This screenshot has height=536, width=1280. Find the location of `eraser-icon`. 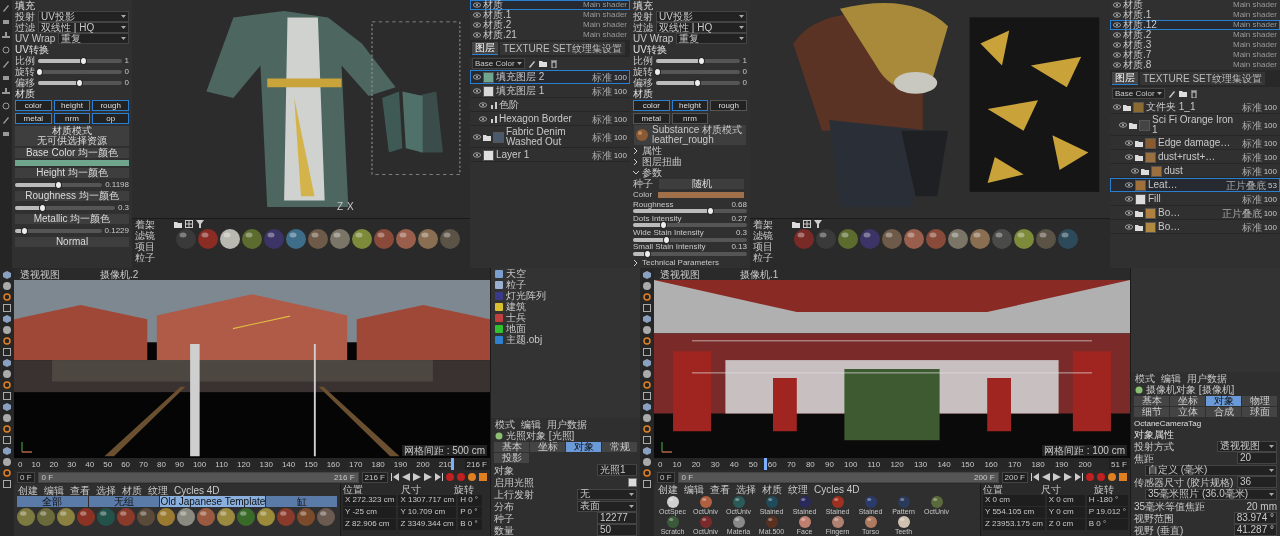

eraser-icon is located at coordinates (6, 78).